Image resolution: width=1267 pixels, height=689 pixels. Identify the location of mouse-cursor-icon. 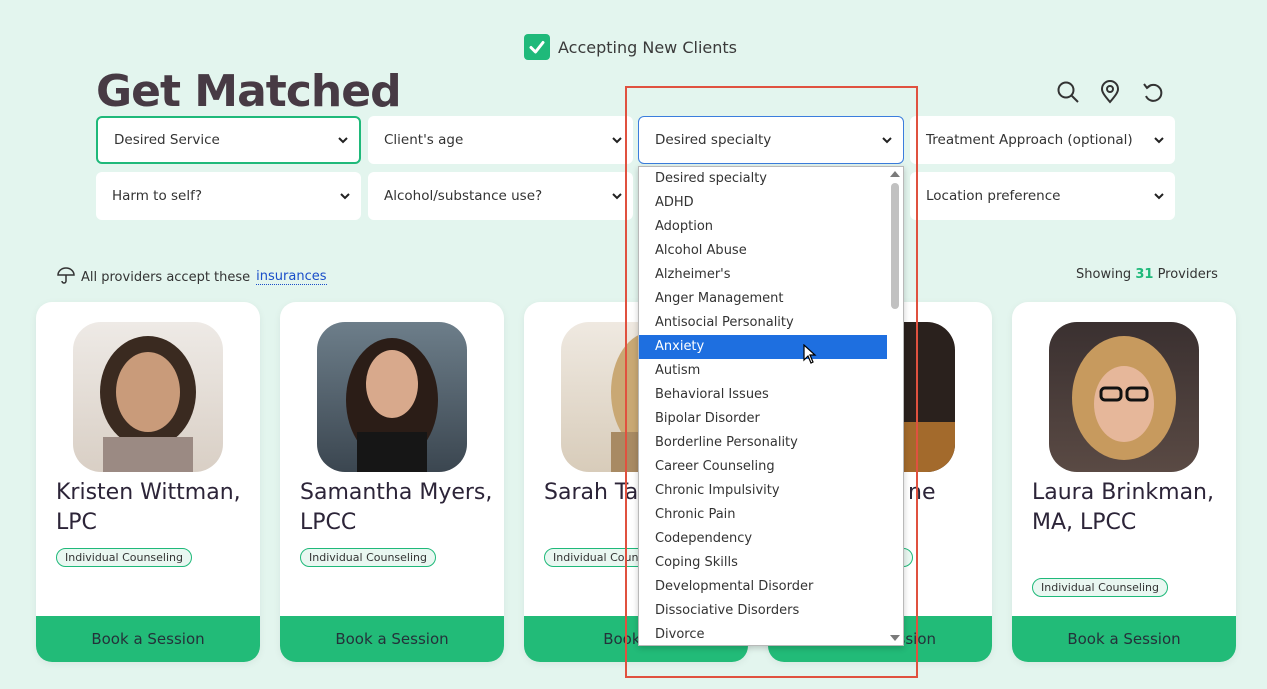
(810, 355).